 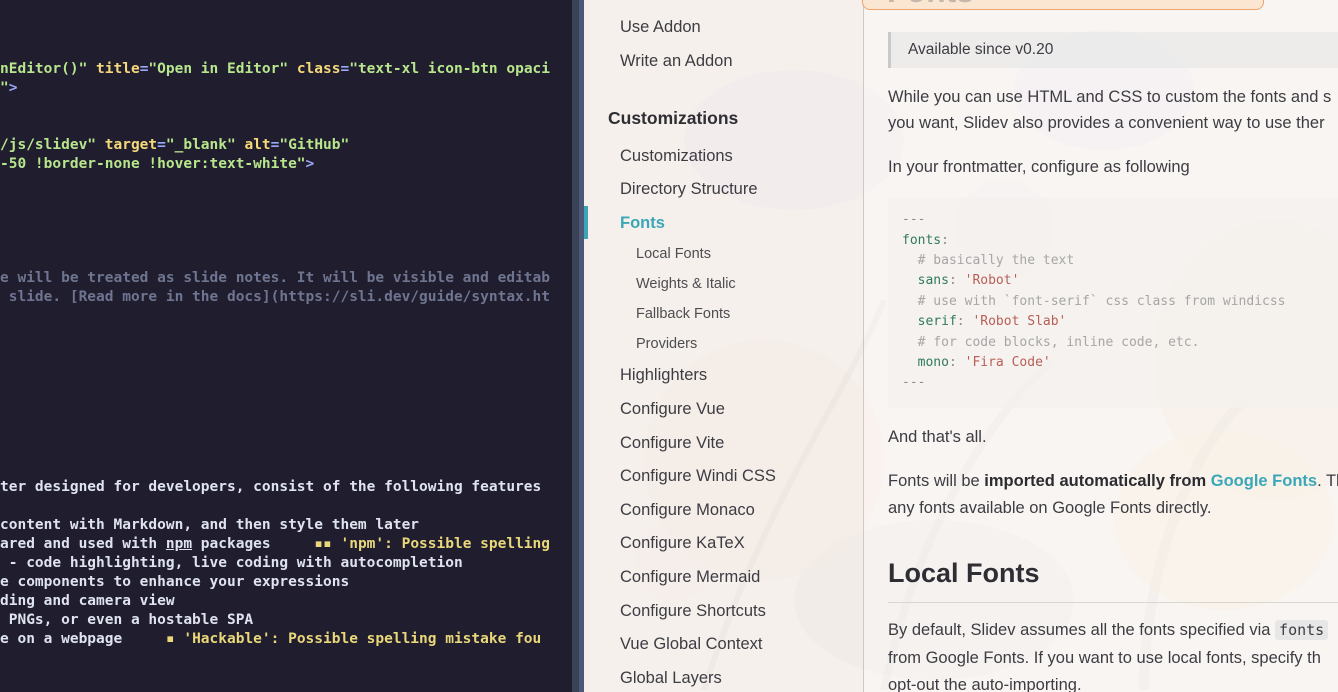 I want to click on sidebar-item-customizations: Customizations, so click(x=676, y=156).